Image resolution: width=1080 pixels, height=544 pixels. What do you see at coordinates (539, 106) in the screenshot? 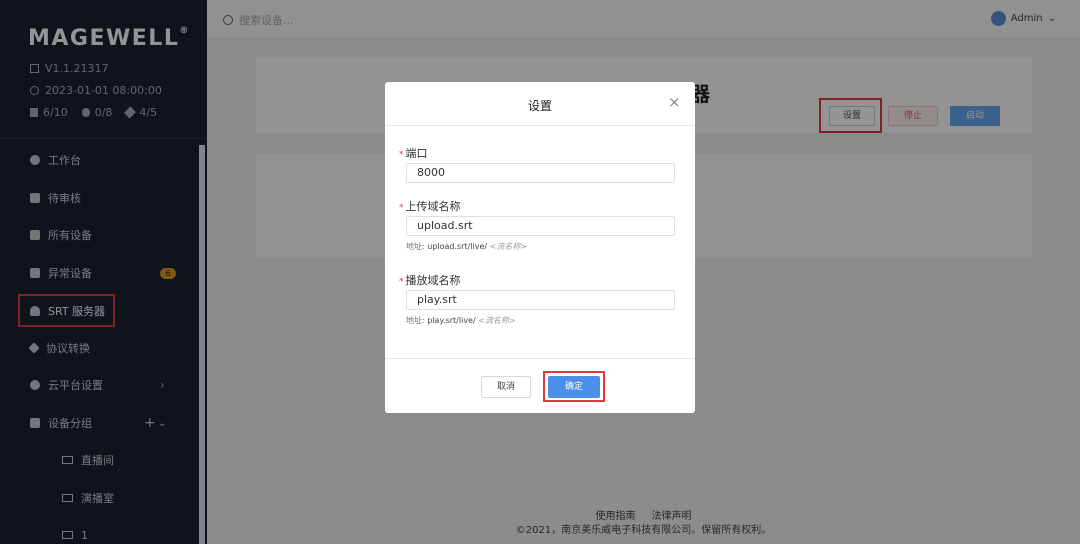
I see `dialog-title: 设置` at bounding box center [539, 106].